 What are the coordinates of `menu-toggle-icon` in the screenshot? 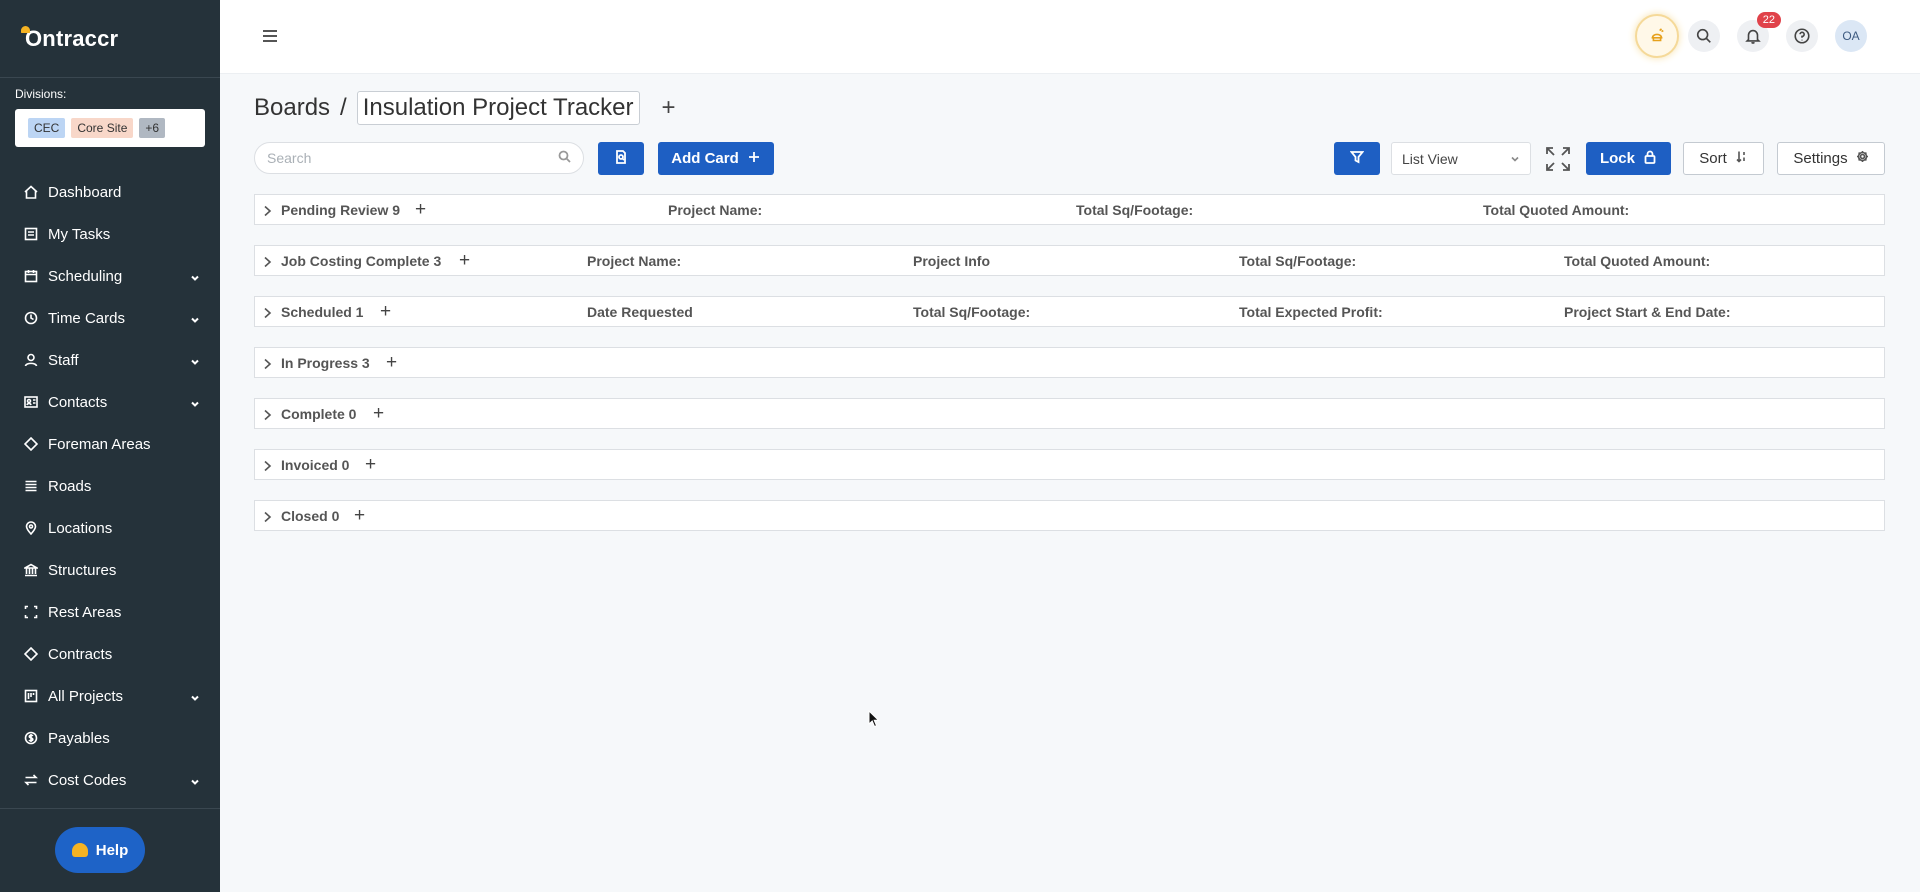 It's located at (270, 37).